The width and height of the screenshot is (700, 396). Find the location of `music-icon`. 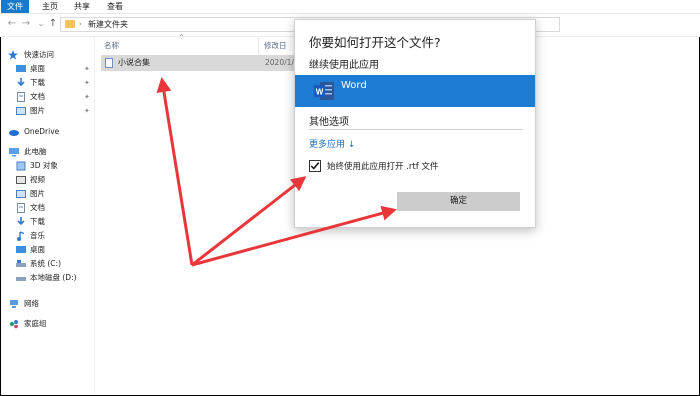

music-icon is located at coordinates (21, 236).